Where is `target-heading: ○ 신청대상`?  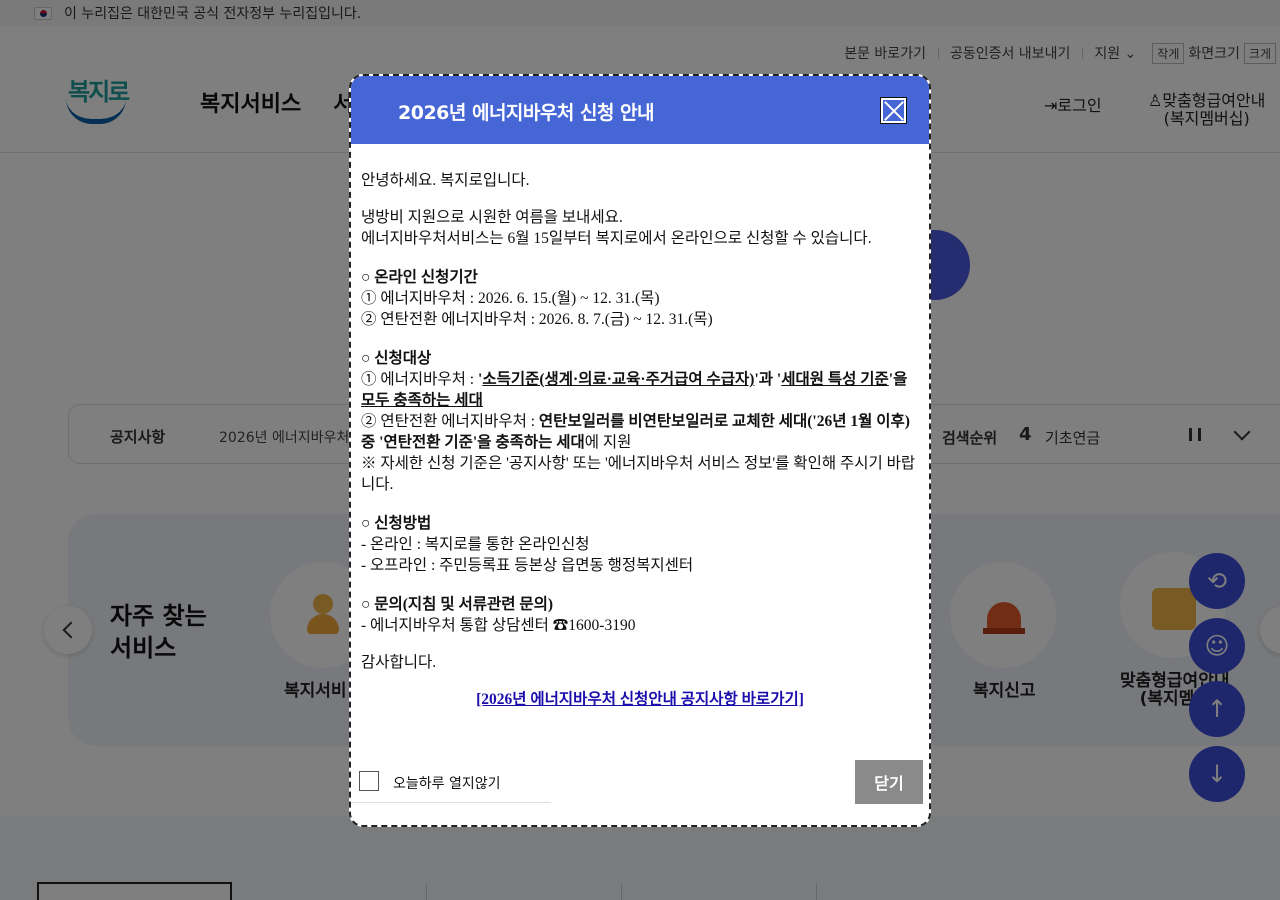 target-heading: ○ 신청대상 is located at coordinates (396, 358).